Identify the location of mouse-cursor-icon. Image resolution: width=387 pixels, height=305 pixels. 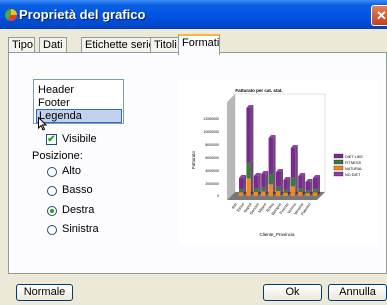
(42, 124).